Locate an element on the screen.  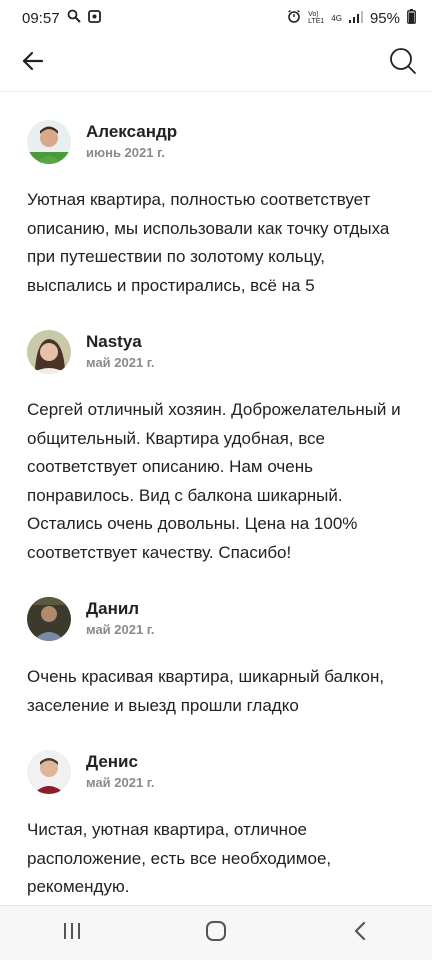
review-header: Данил май 2021 г. is located at coordinates (216, 619).